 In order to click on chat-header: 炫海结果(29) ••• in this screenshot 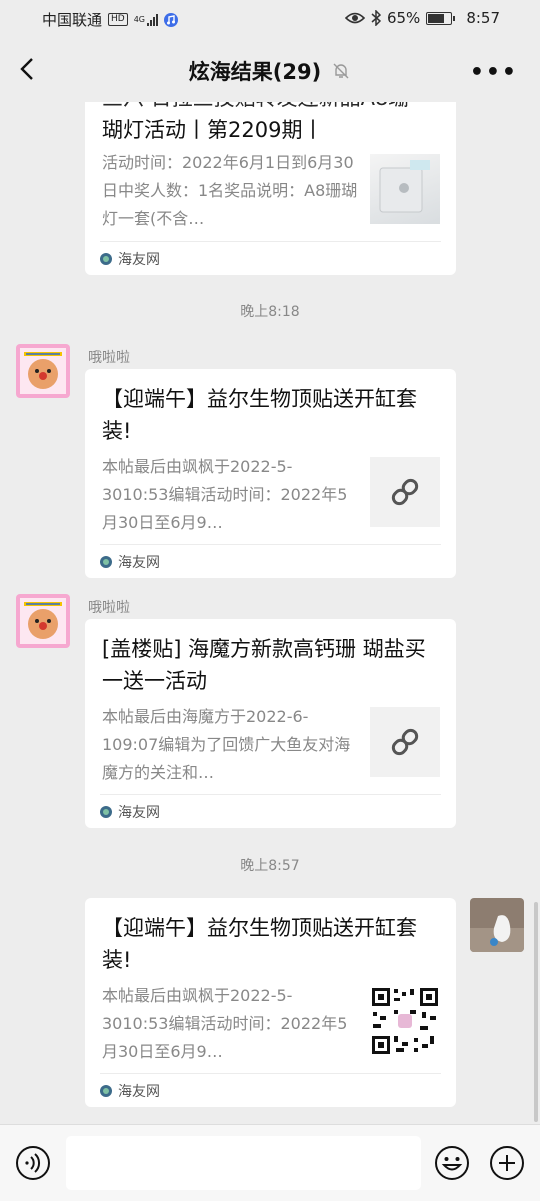, I will do `click(270, 69)`.